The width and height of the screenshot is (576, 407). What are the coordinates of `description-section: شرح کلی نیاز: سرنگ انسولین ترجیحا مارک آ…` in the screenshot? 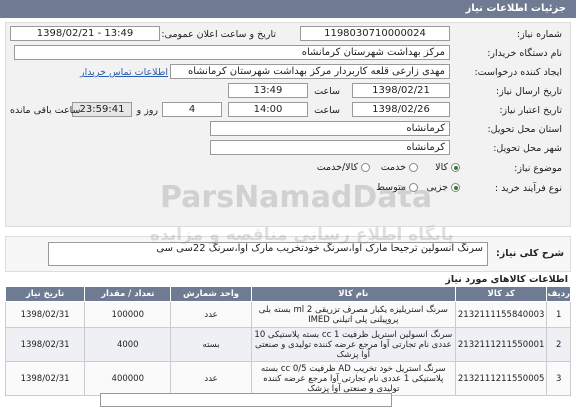 It's located at (288, 254).